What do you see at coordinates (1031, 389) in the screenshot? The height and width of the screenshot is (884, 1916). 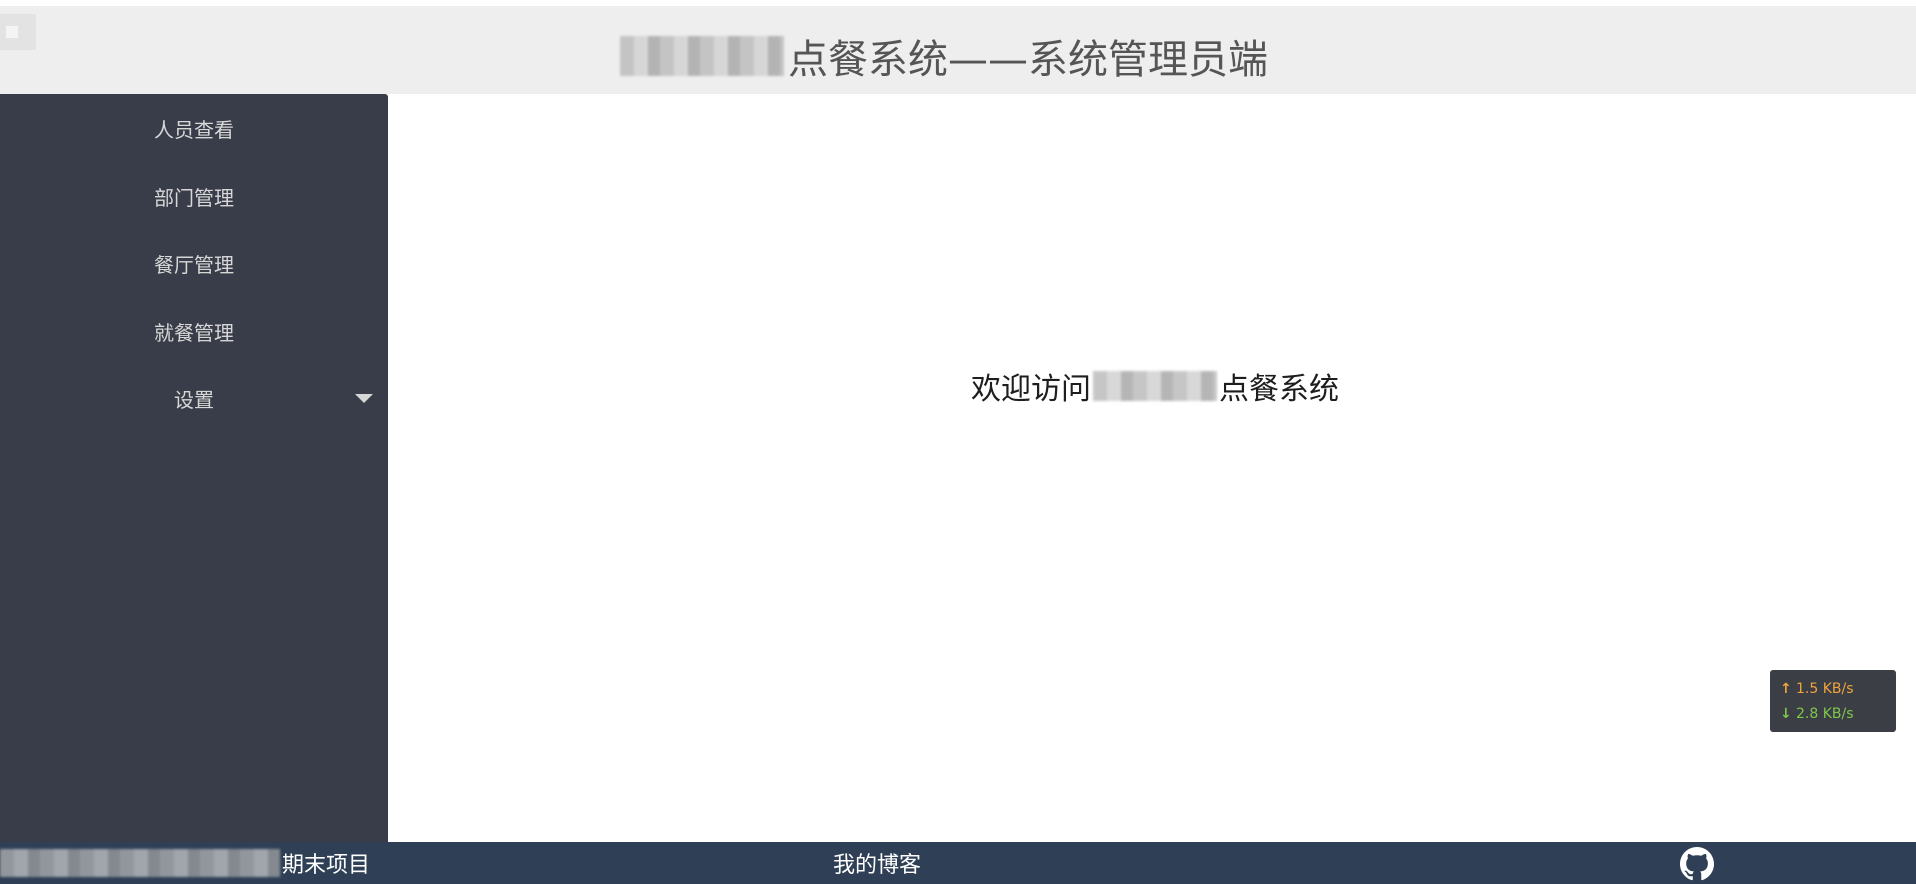 I see `welcome-prefix: 欢迎访问` at bounding box center [1031, 389].